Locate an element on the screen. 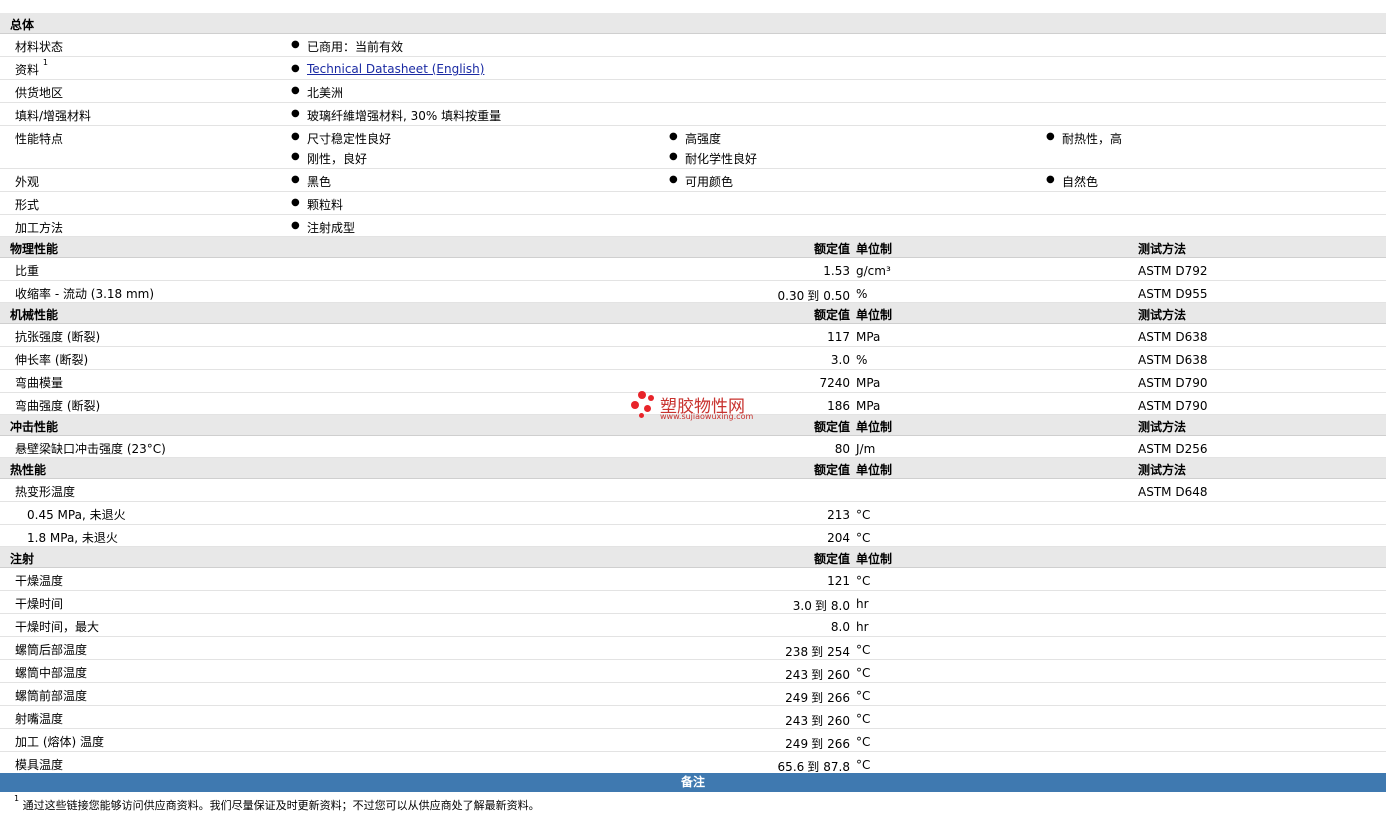 The width and height of the screenshot is (1386, 813). property-row: 比重 1.53 g/cm³ ASTM D792 is located at coordinates (693, 269).